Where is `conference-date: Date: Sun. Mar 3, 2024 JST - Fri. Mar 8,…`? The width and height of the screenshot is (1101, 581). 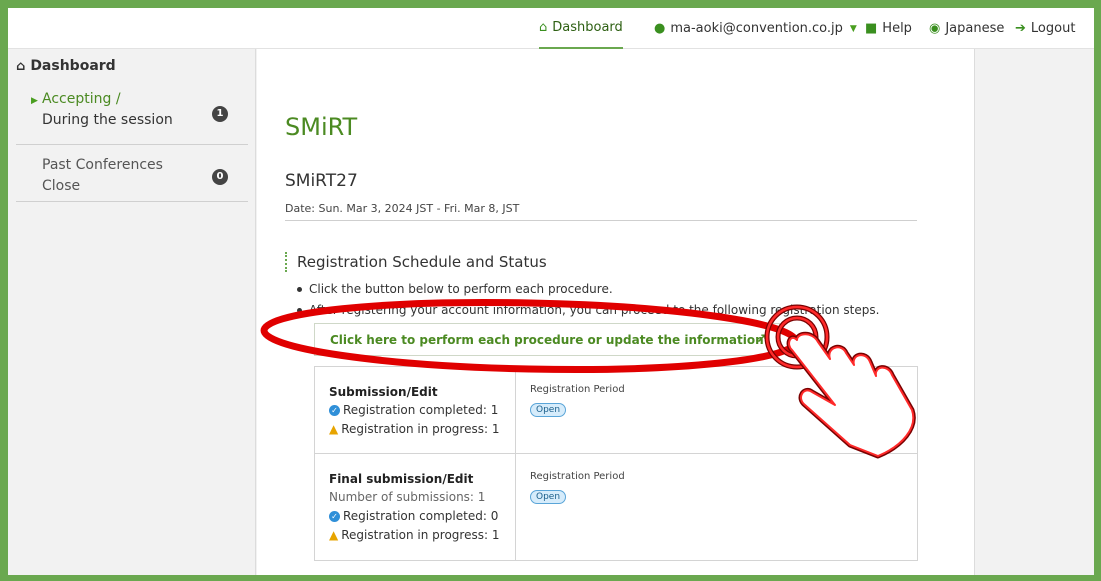
conference-date: Date: Sun. Mar 3, 2024 JST - Fri. Mar 8,… is located at coordinates (402, 208).